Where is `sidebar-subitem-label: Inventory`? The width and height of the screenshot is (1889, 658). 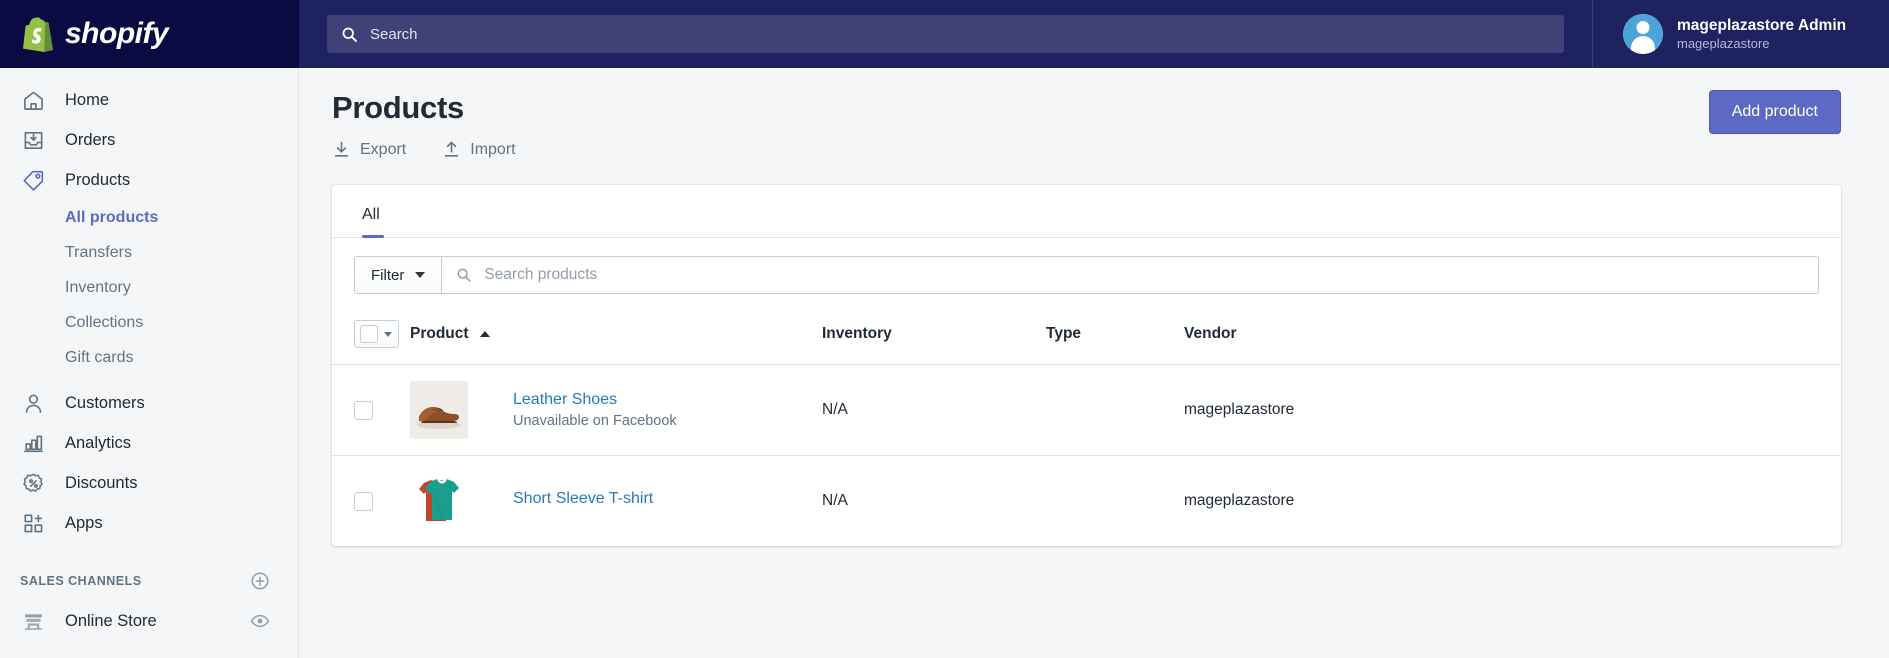 sidebar-subitem-label: Inventory is located at coordinates (98, 287).